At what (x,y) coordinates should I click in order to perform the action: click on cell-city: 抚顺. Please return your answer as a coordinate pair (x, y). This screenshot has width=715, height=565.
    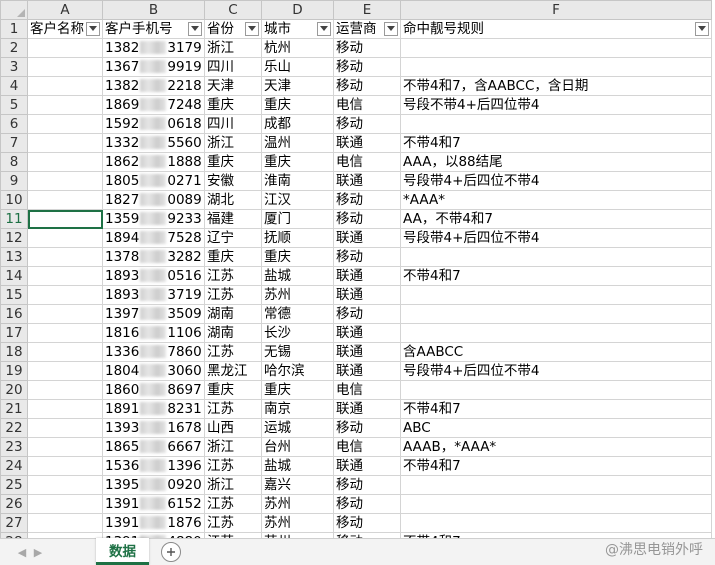
    Looking at the image, I should click on (297, 238).